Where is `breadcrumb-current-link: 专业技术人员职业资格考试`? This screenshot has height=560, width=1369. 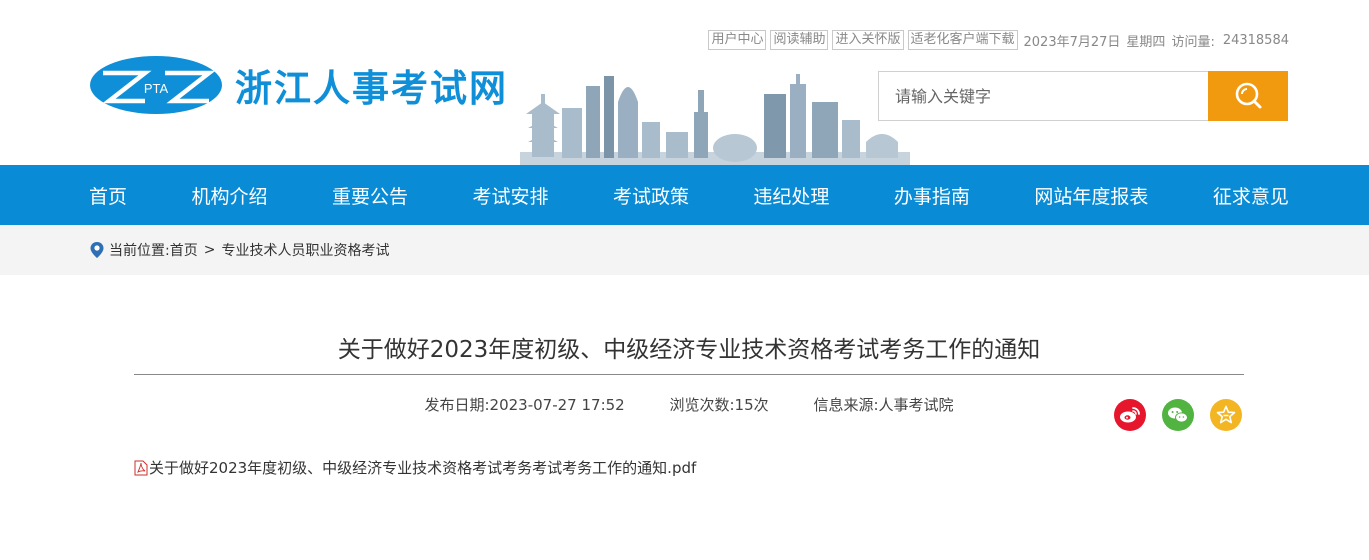 breadcrumb-current-link: 专业技术人员职业资格考试 is located at coordinates (305, 250).